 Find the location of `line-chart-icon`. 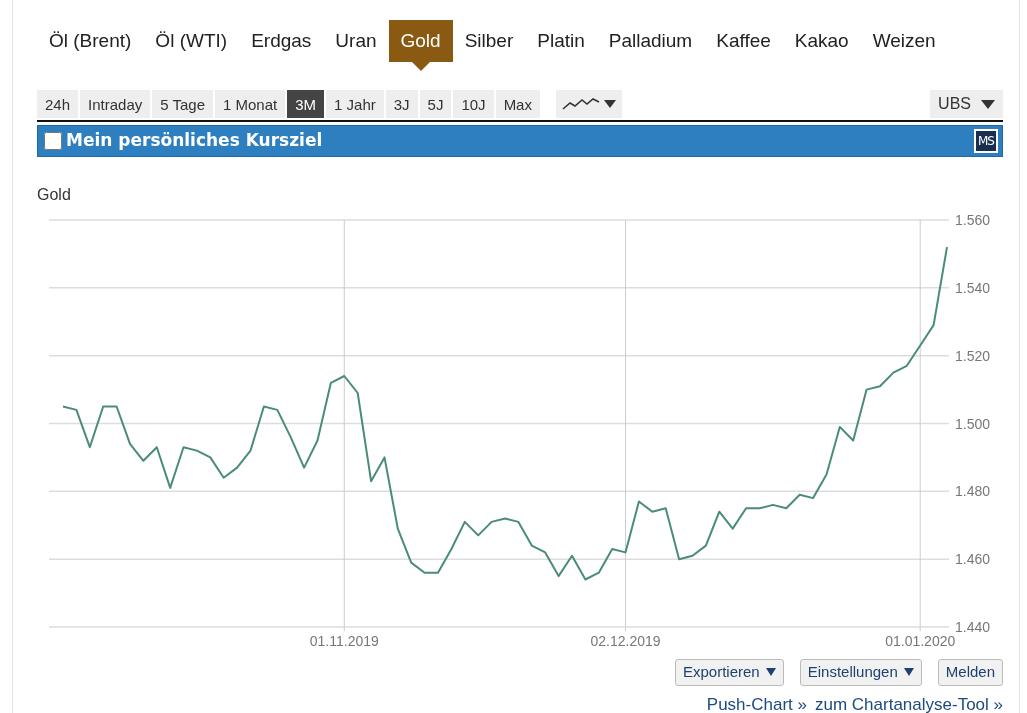

line-chart-icon is located at coordinates (580, 104).